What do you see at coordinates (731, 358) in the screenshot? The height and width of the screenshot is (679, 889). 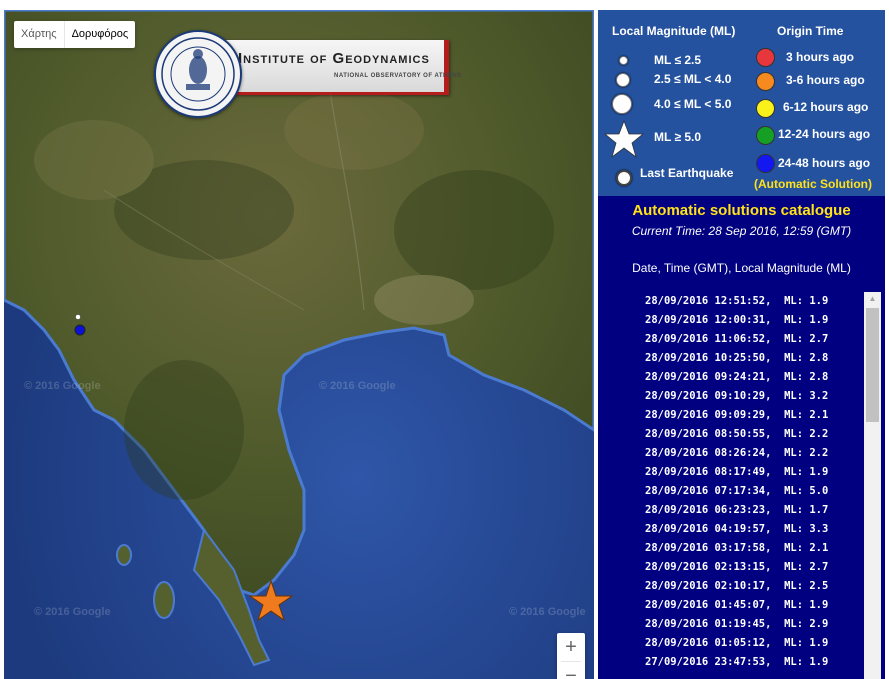 I see `catalog-entry: 28/09/2016 10:25:50, ML: 2.8` at bounding box center [731, 358].